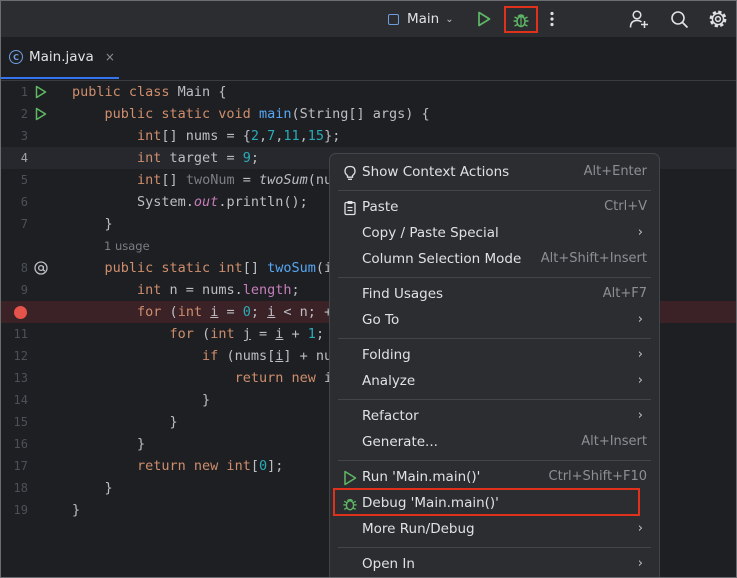  I want to click on menu-item-shortcut: Alt+Insert, so click(614, 441).